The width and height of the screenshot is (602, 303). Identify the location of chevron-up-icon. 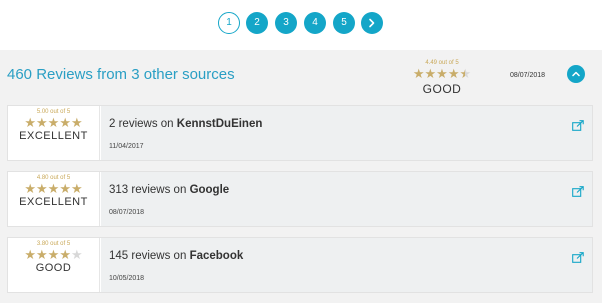
(576, 74).